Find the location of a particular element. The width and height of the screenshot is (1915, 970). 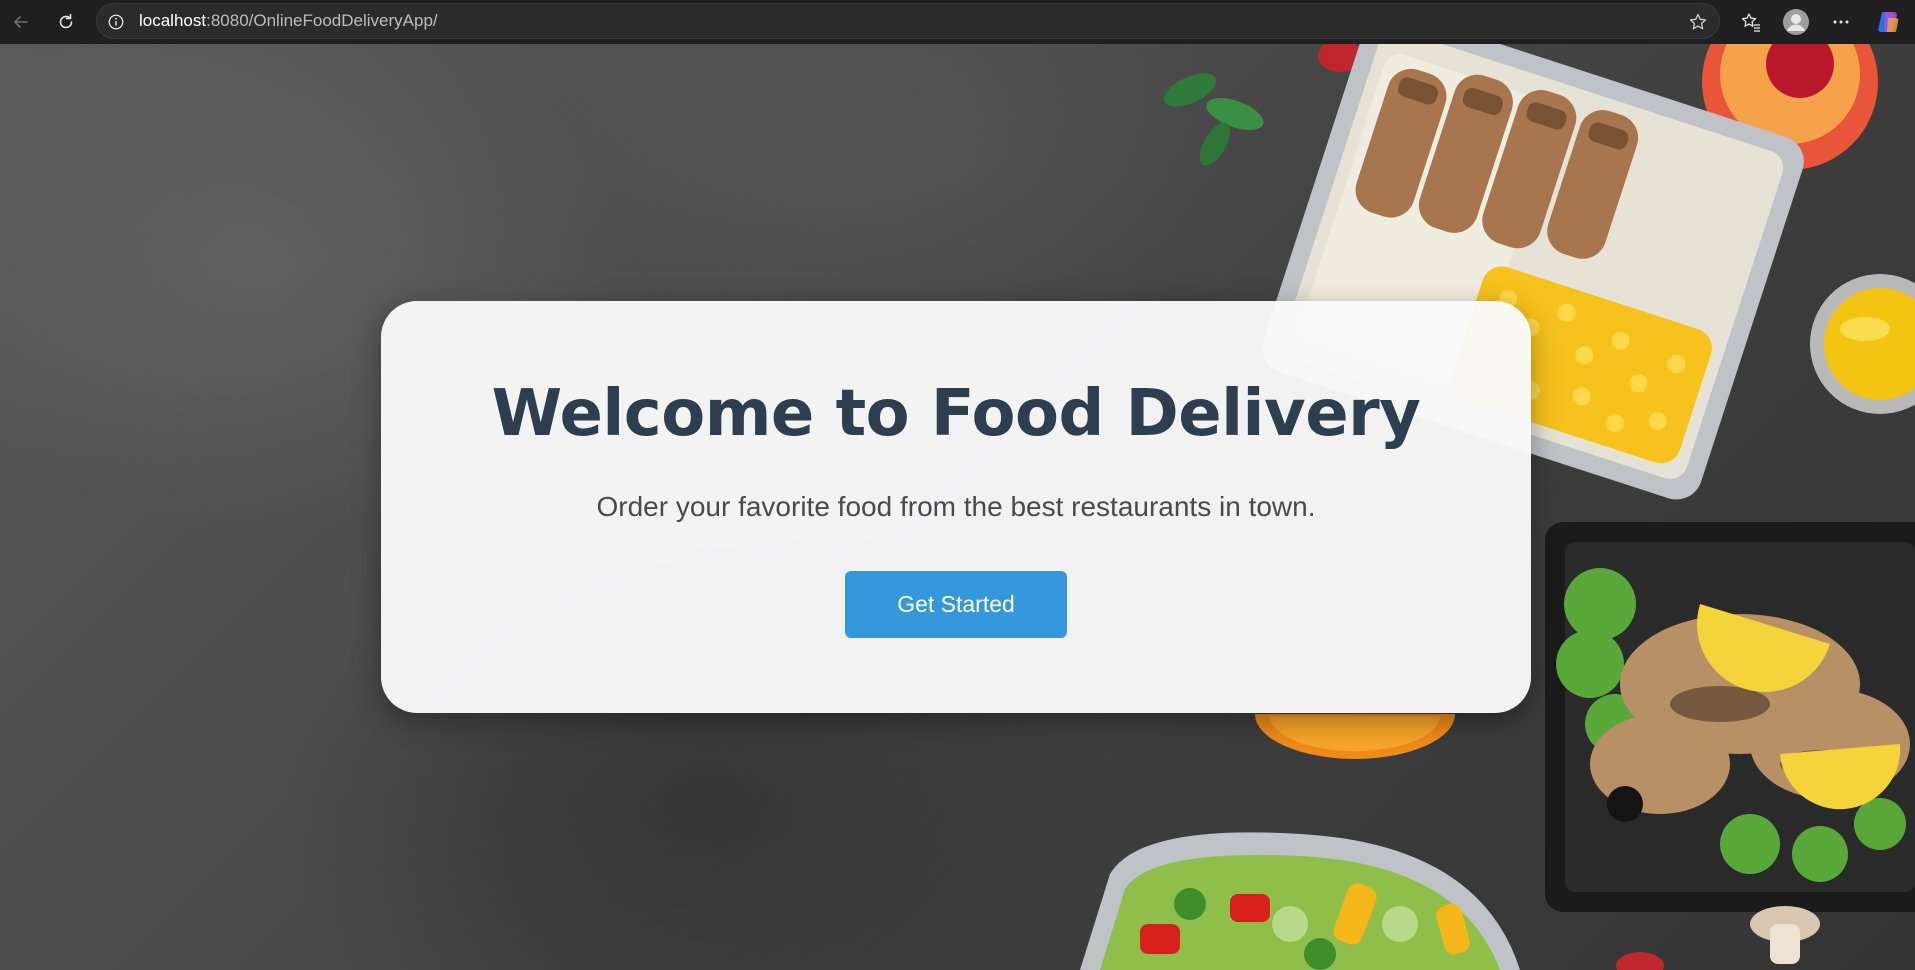

back-button is located at coordinates (21, 22).